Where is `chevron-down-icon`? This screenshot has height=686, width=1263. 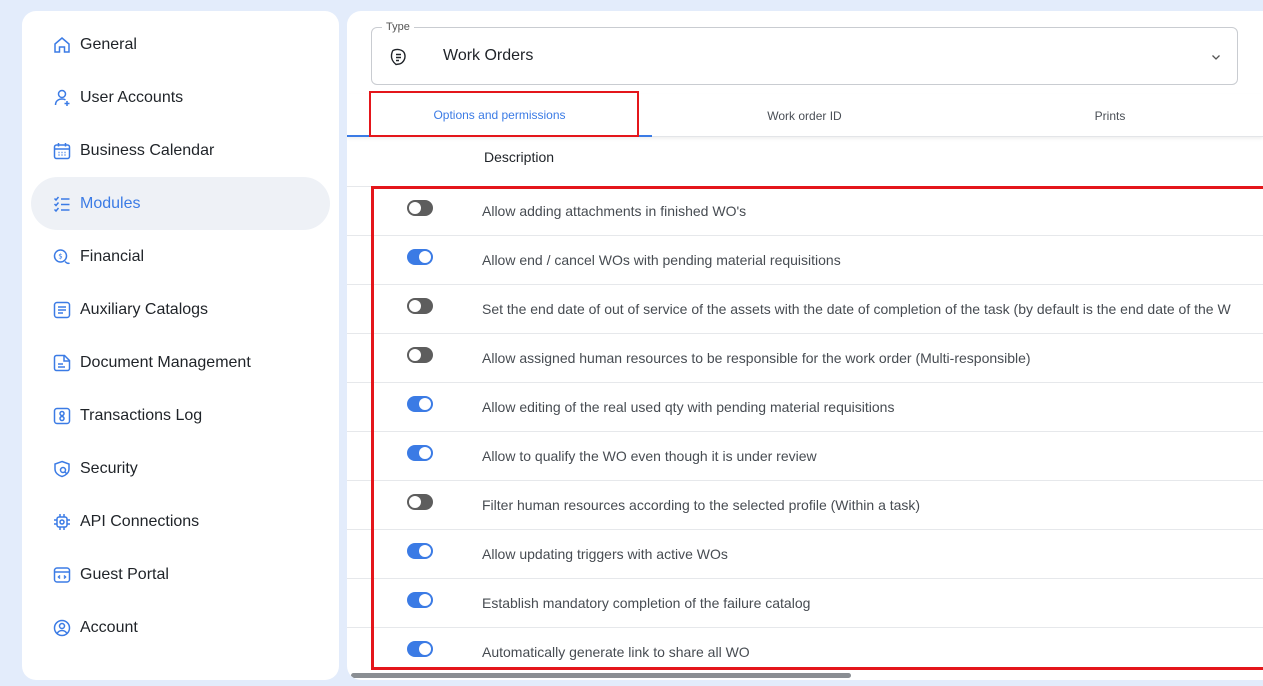
chevron-down-icon is located at coordinates (1216, 57).